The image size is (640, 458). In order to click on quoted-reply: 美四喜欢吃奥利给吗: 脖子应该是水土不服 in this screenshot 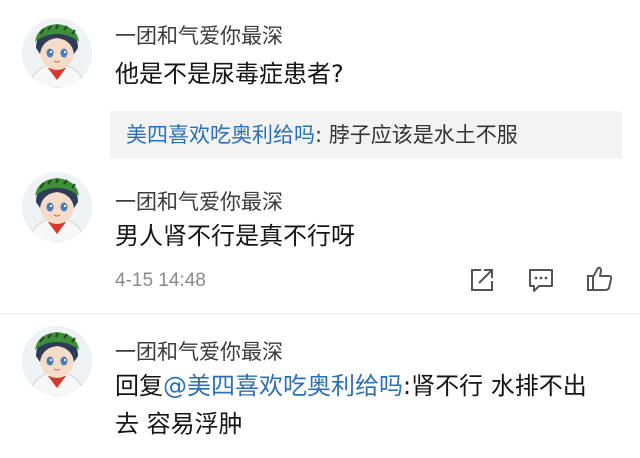, I will do `click(366, 135)`.